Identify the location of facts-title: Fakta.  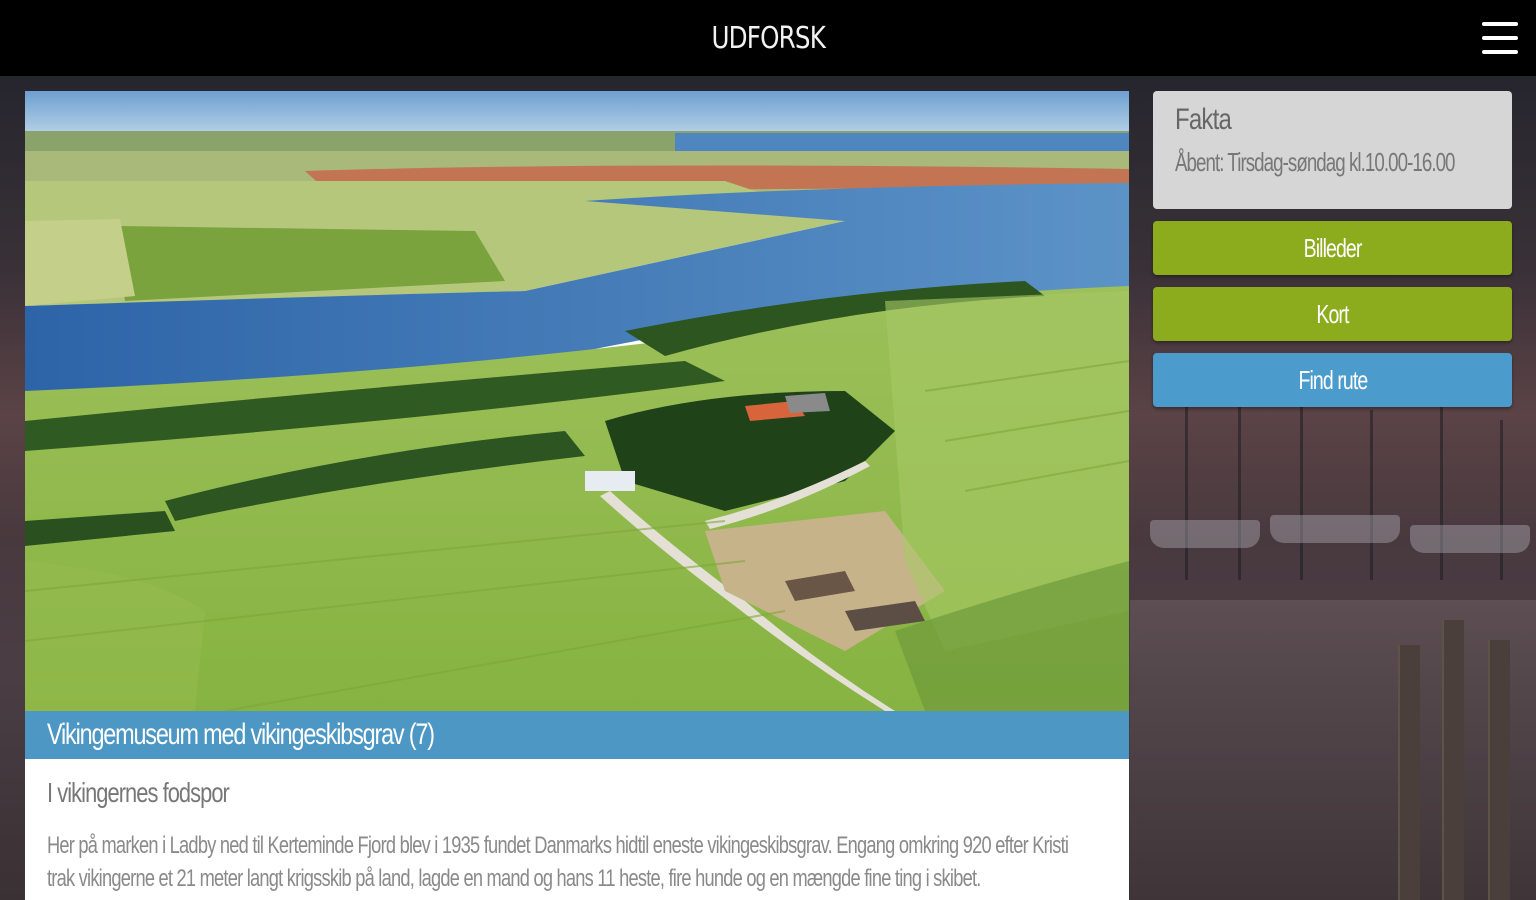
(1203, 119).